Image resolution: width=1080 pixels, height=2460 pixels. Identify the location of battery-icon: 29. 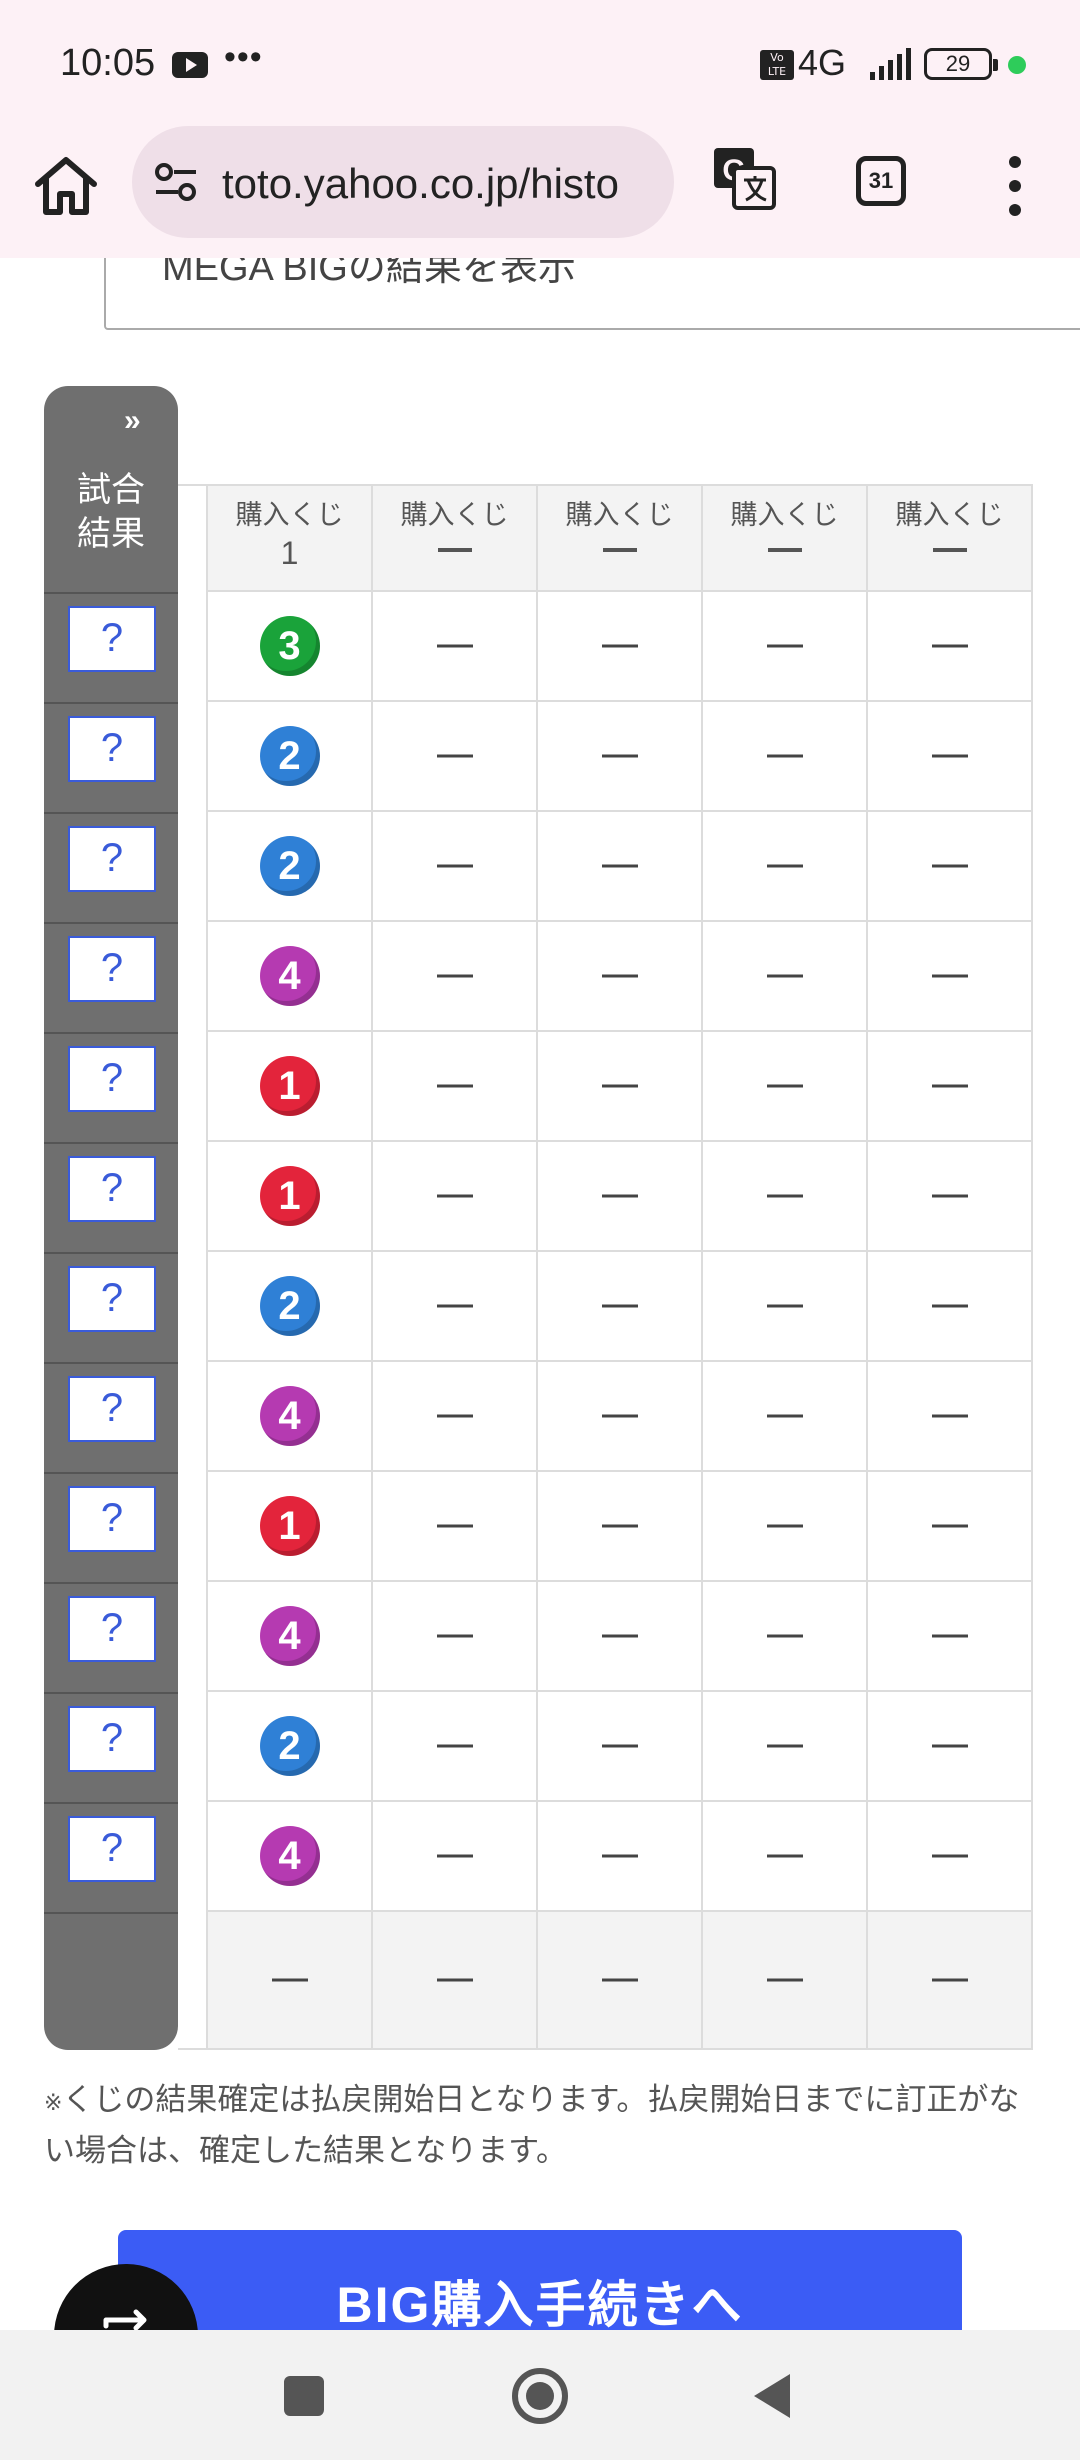
(961, 64).